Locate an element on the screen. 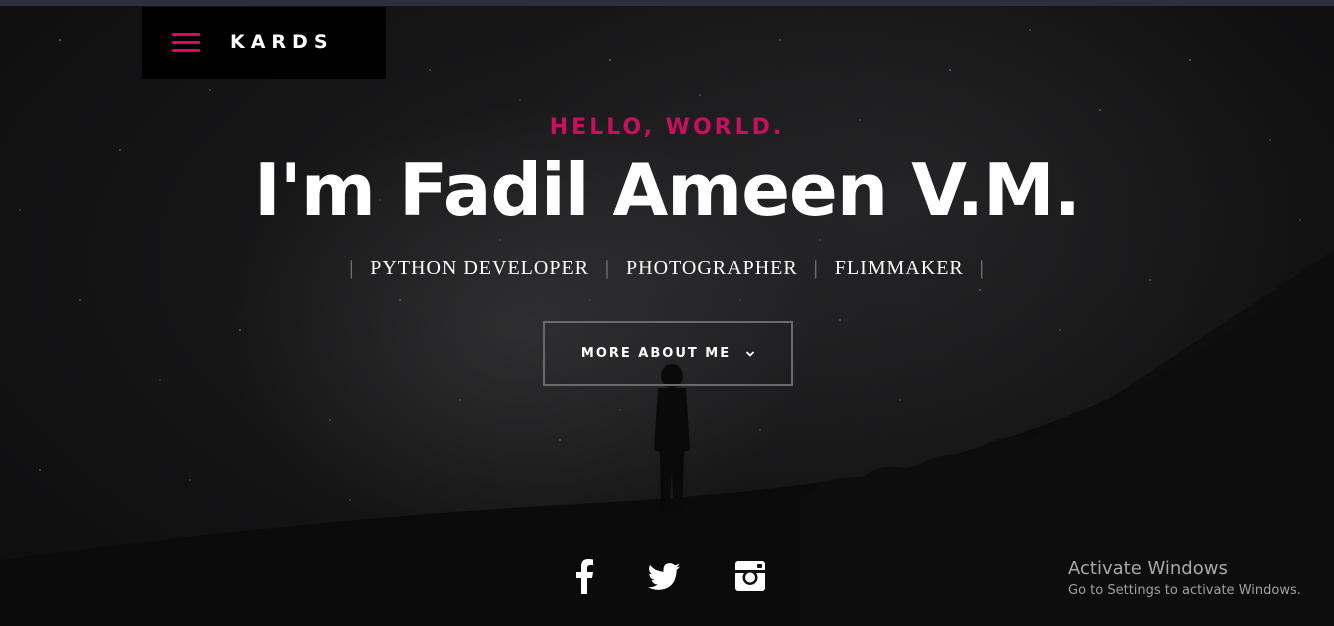  twitter-link is located at coordinates (664, 576).